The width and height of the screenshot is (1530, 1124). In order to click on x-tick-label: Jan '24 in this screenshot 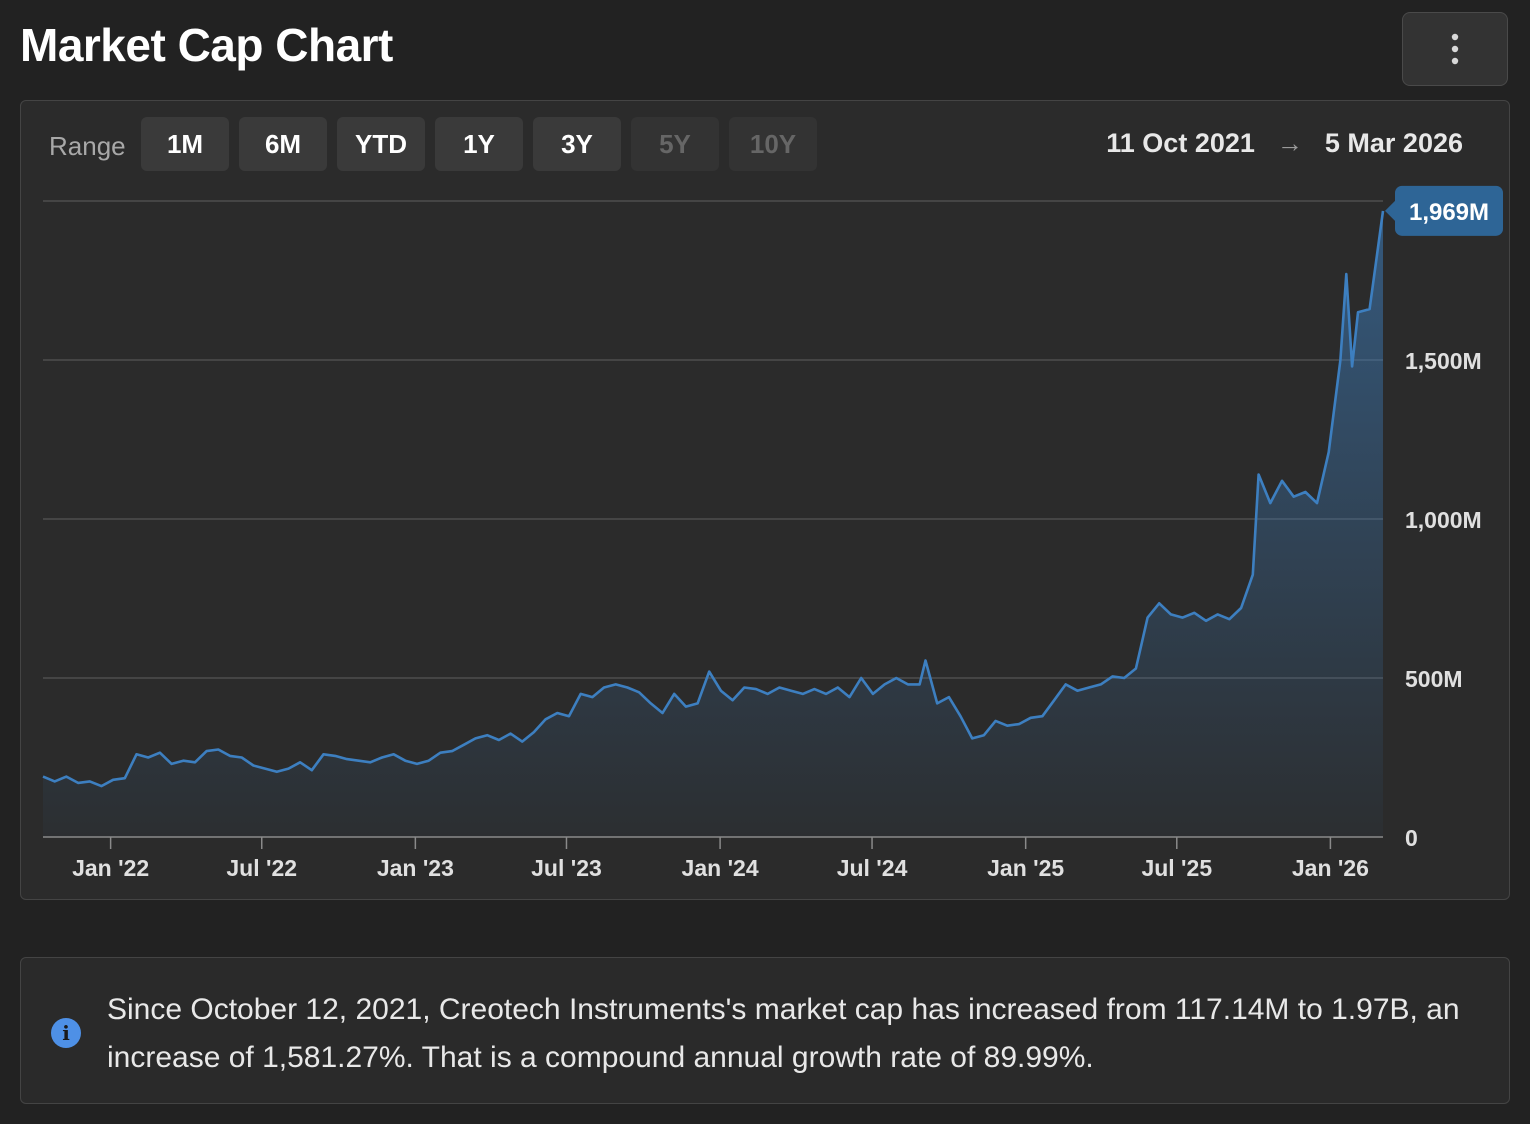, I will do `click(720, 868)`.